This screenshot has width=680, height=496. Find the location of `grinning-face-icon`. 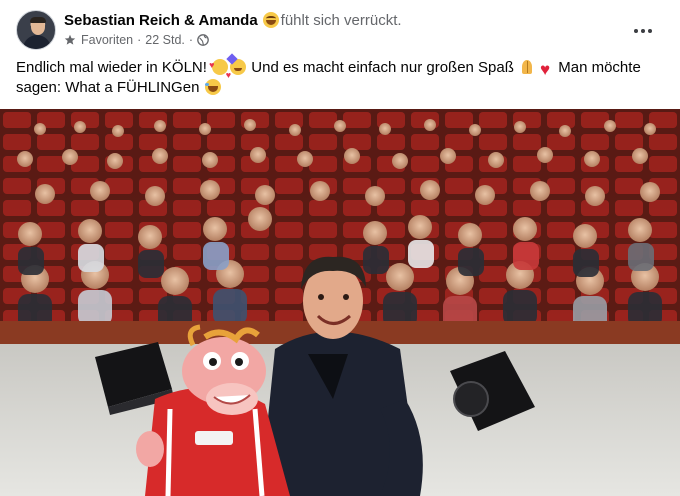

grinning-face-icon is located at coordinates (270, 20).